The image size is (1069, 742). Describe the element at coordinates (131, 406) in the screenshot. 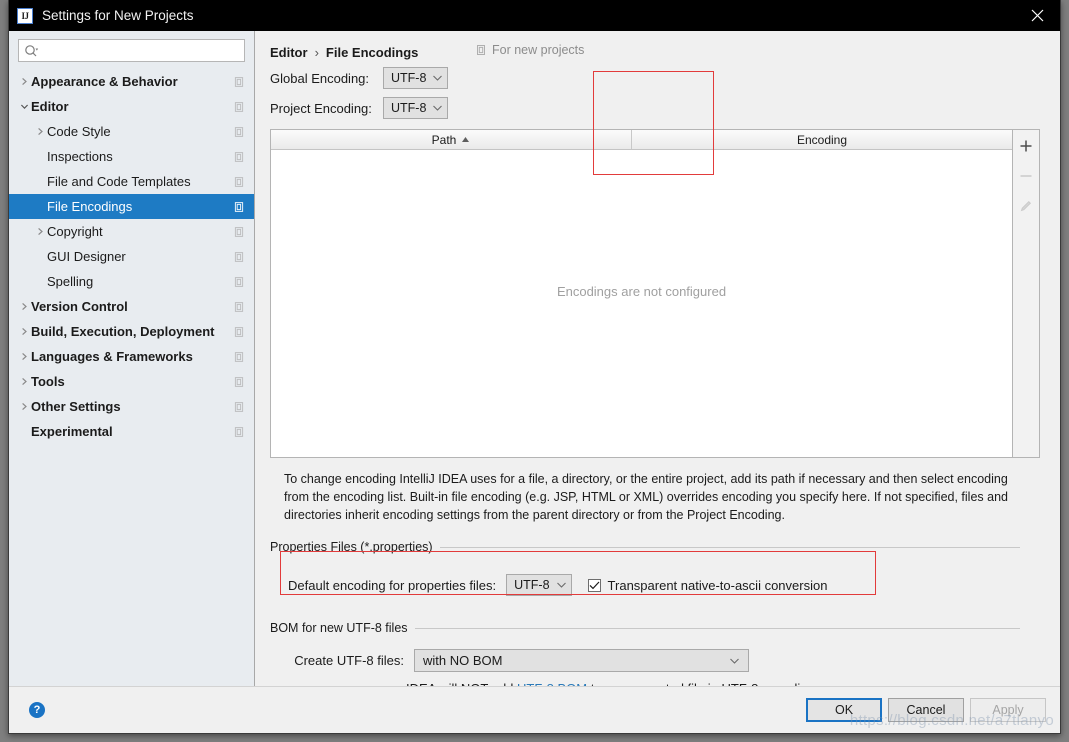

I see `sidebar-item-other-settings: Other Settings` at that location.